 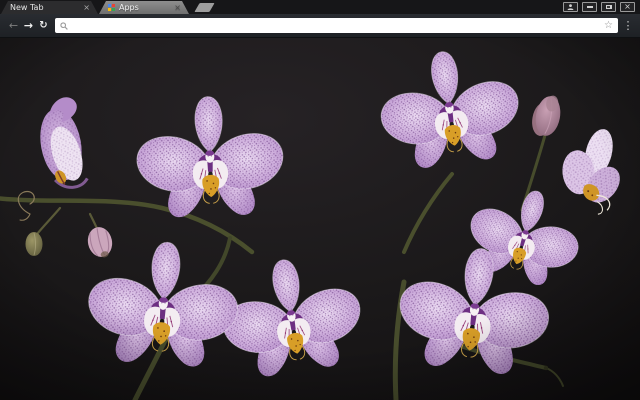 I want to click on close-icon: ×, so click(x=627, y=6).